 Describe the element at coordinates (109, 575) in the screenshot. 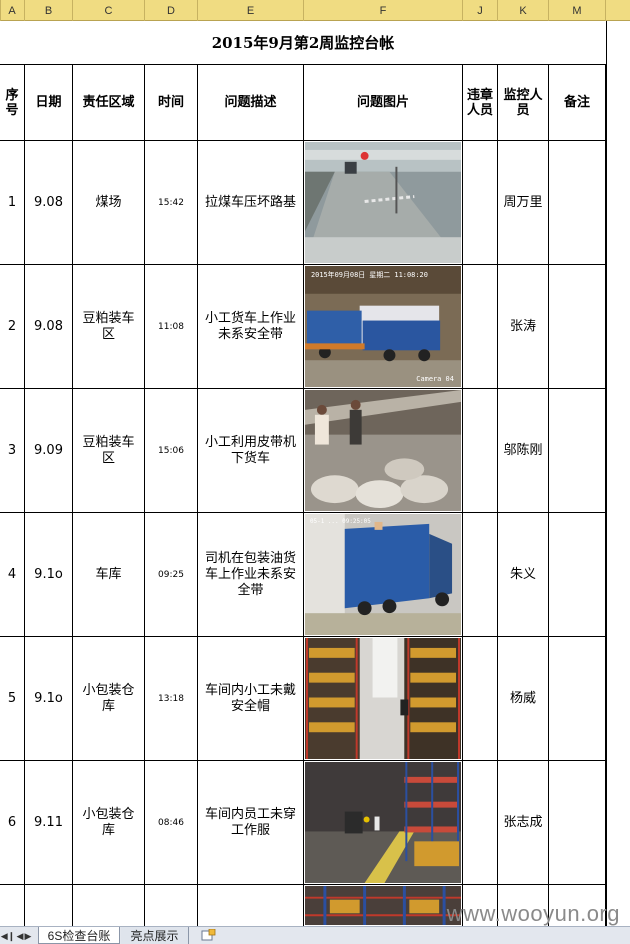

I see `cell-area: 车库` at that location.